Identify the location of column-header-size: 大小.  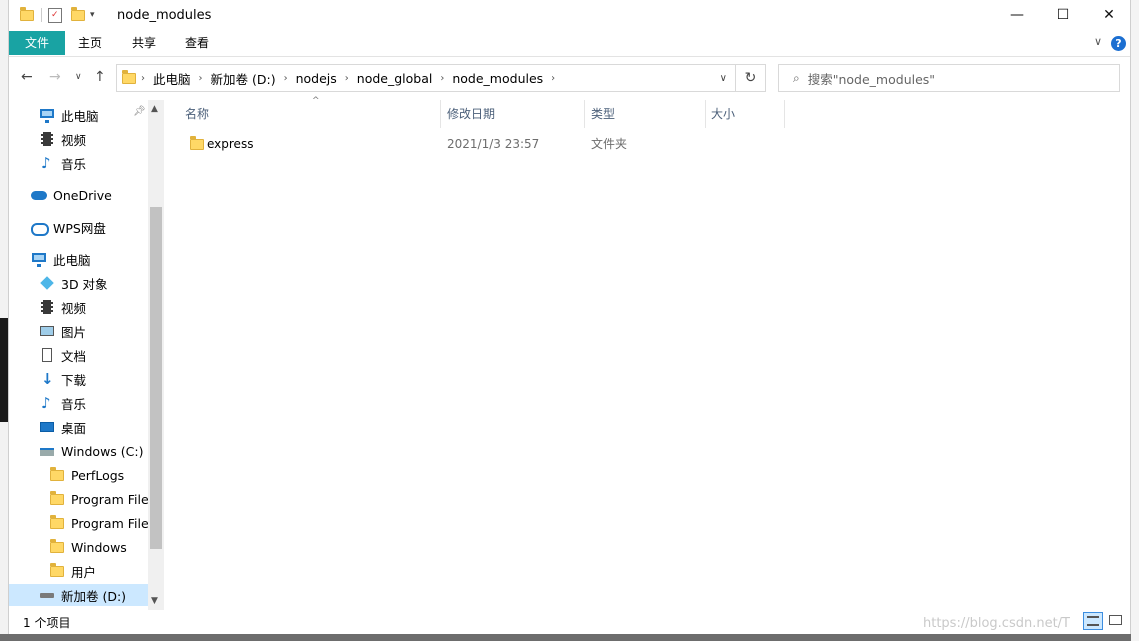
(746, 114).